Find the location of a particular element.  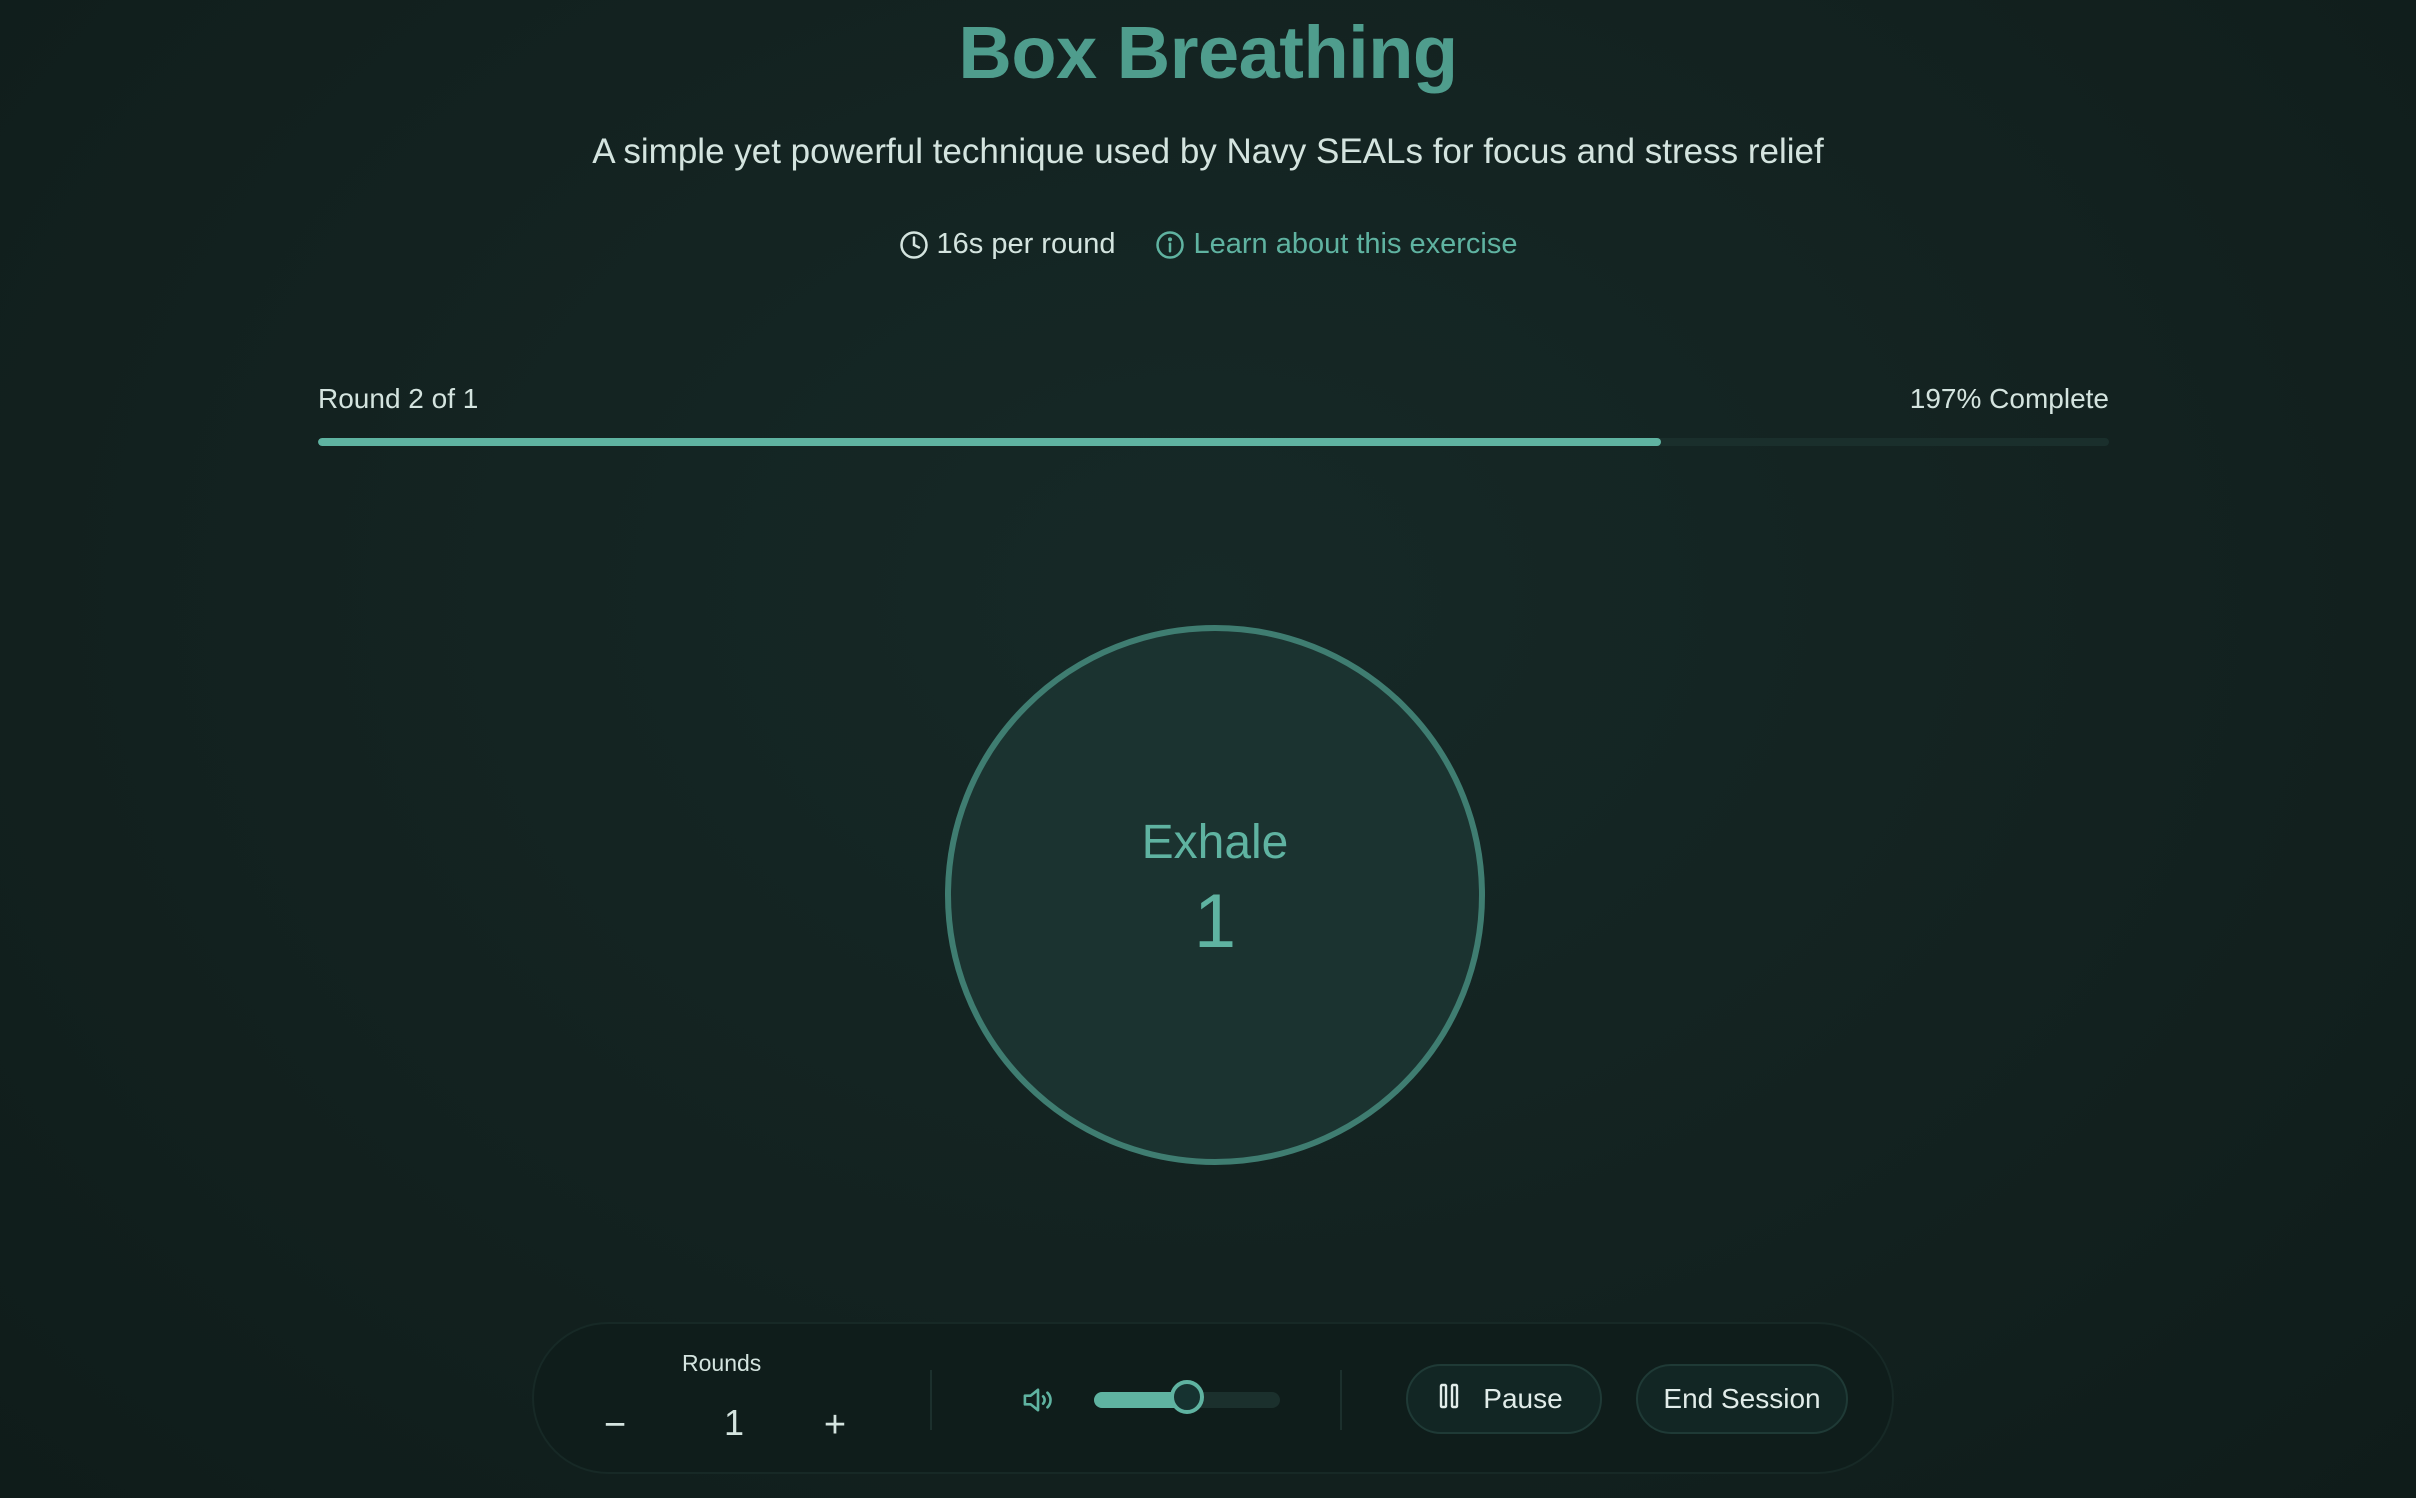

page-title: Box Breathing is located at coordinates (1208, 52).